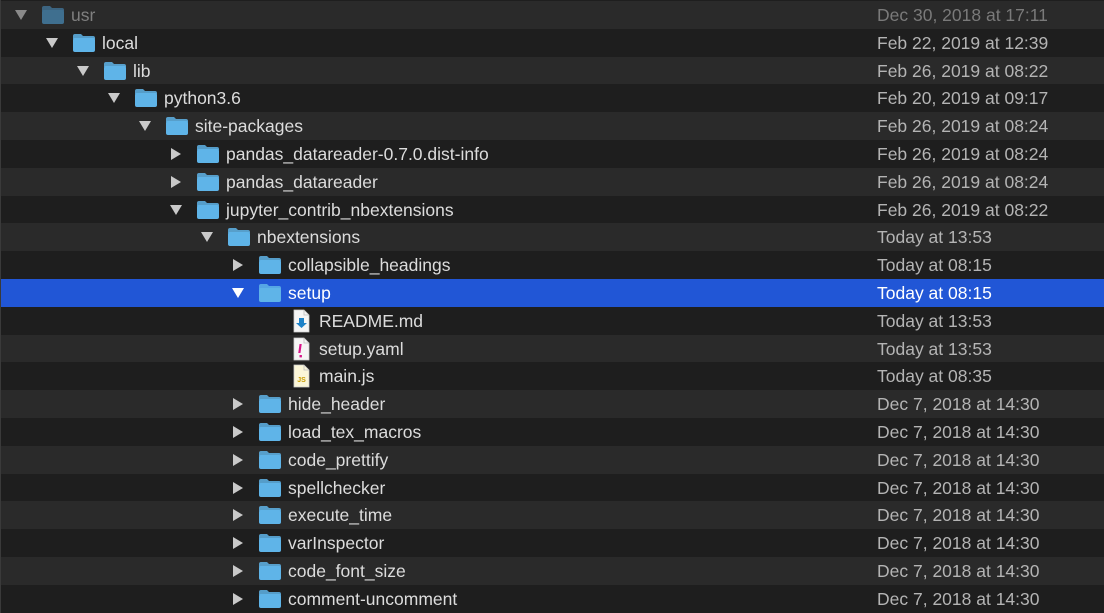  What do you see at coordinates (301, 380) in the screenshot?
I see `svg-text: JS` at bounding box center [301, 380].